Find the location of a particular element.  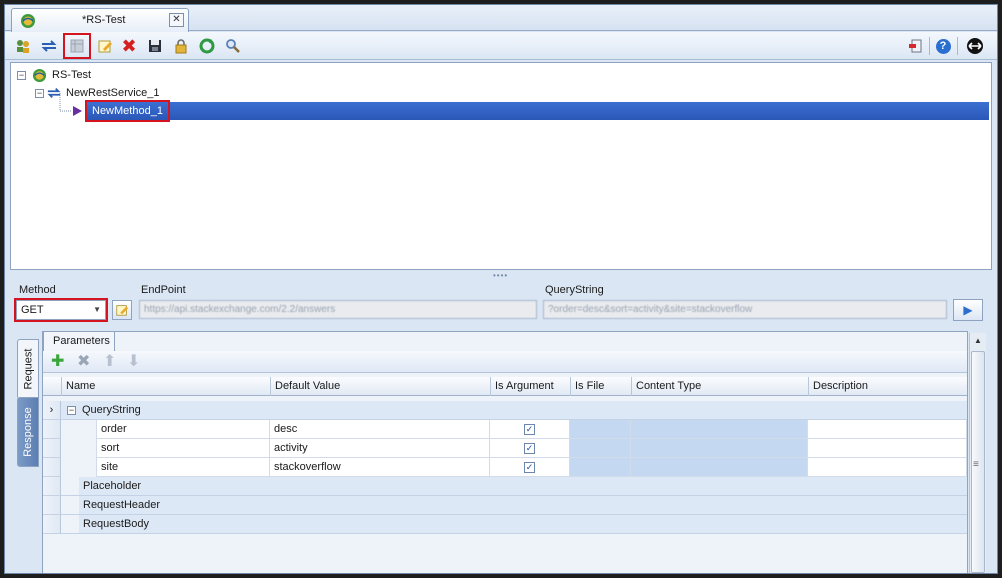

vertical-scrollbar: ▲ ≡ is located at coordinates (977, 453).